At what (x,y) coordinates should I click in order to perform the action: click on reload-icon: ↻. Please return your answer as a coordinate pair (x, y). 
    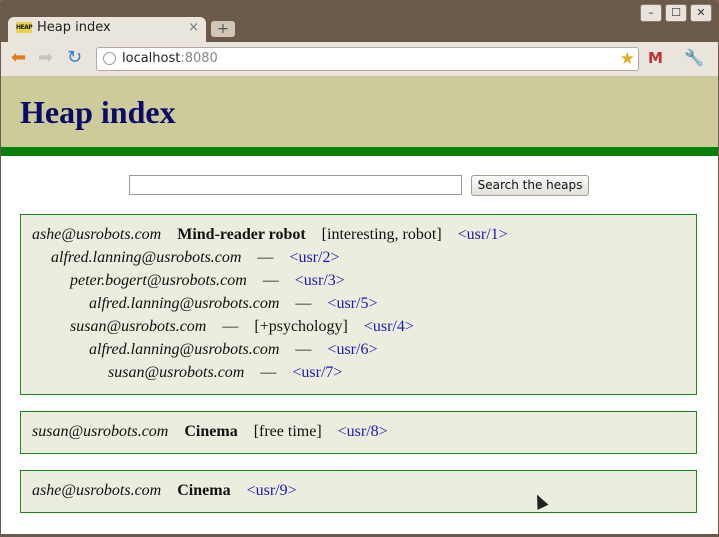
    Looking at the image, I should click on (74, 58).